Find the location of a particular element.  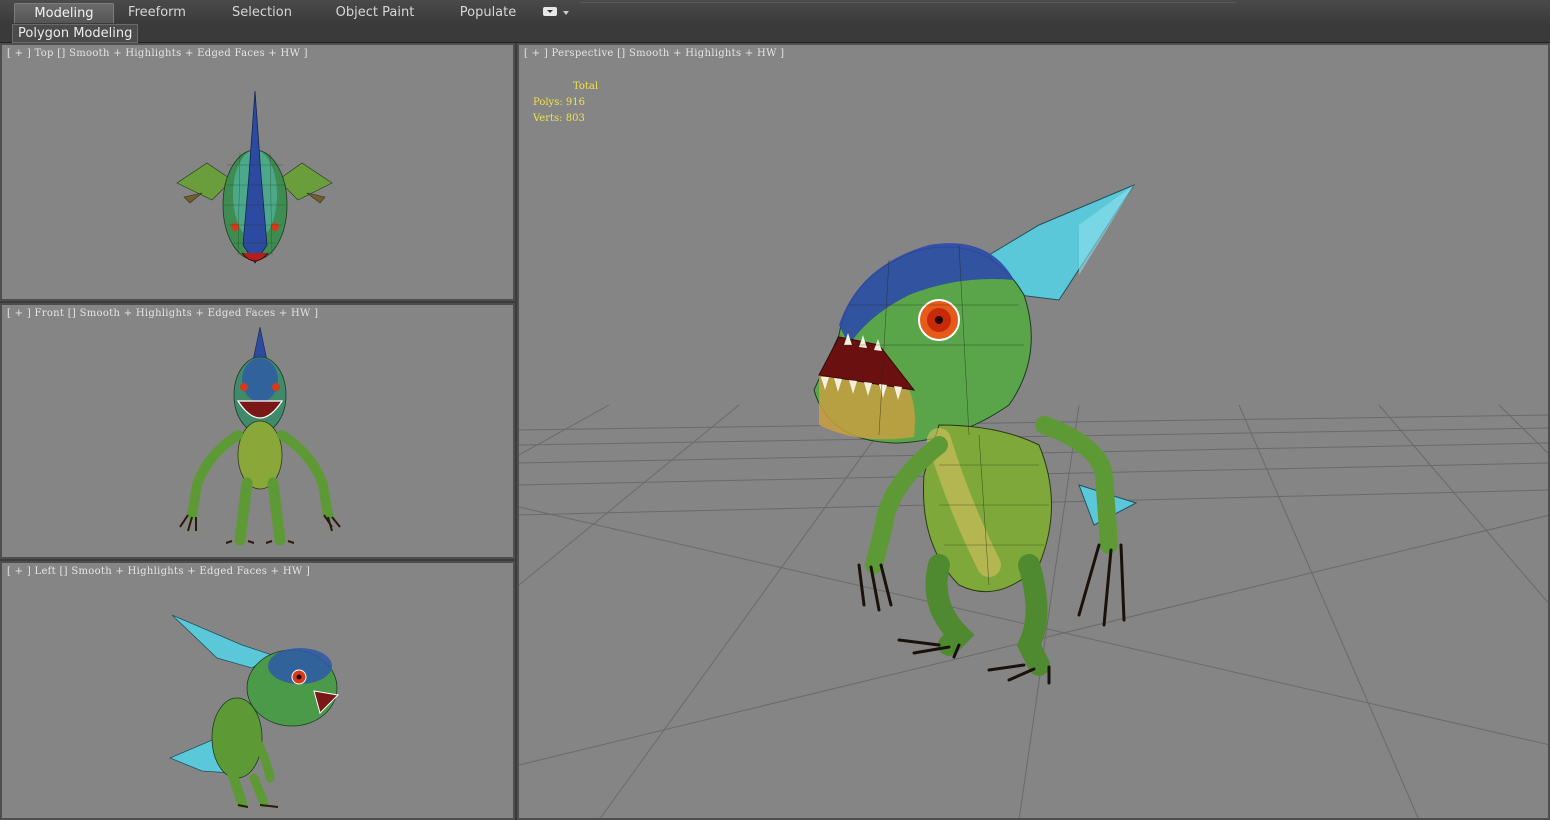

stats-polys-label: Polys: is located at coordinates (548, 102).